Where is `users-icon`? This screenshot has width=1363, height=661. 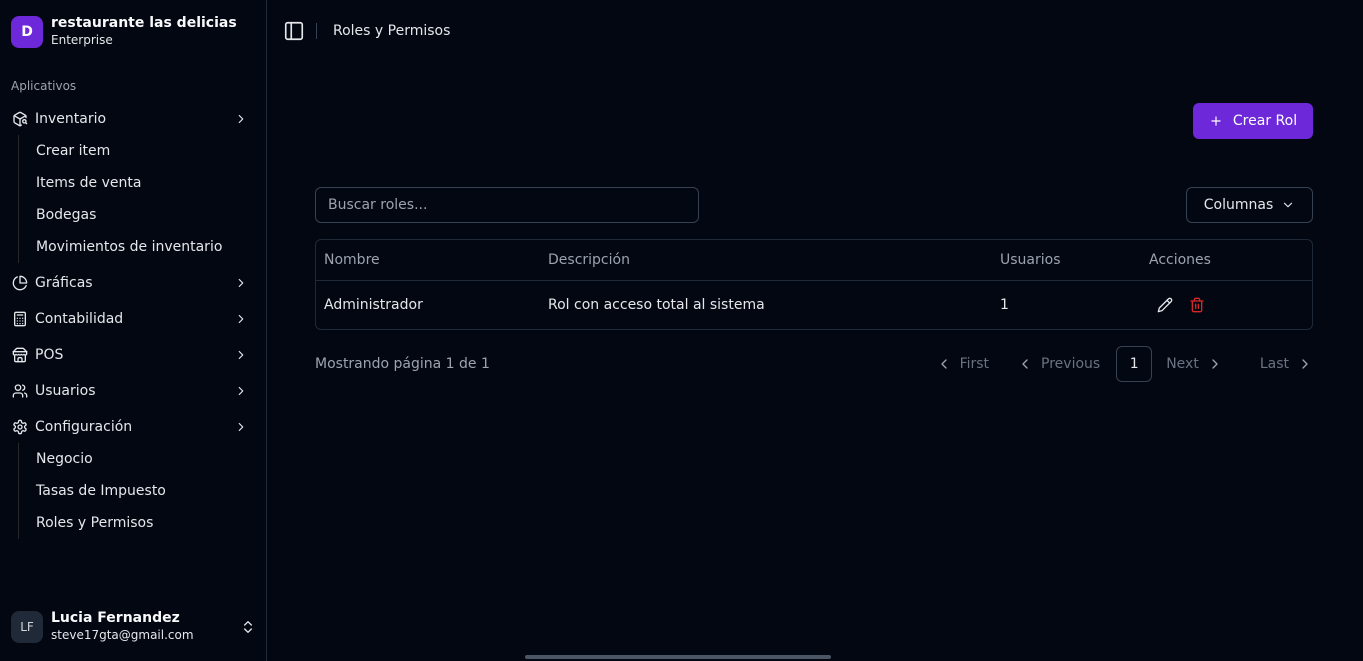
users-icon is located at coordinates (20, 391).